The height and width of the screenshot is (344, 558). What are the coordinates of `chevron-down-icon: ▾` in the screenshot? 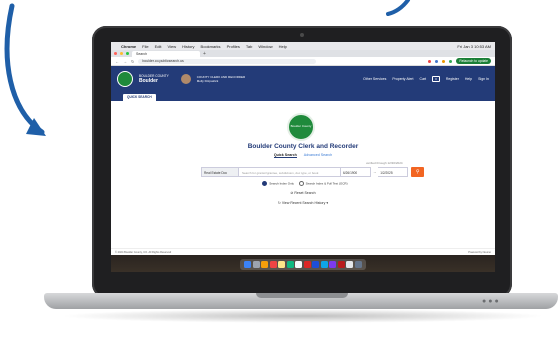 It's located at (327, 203).